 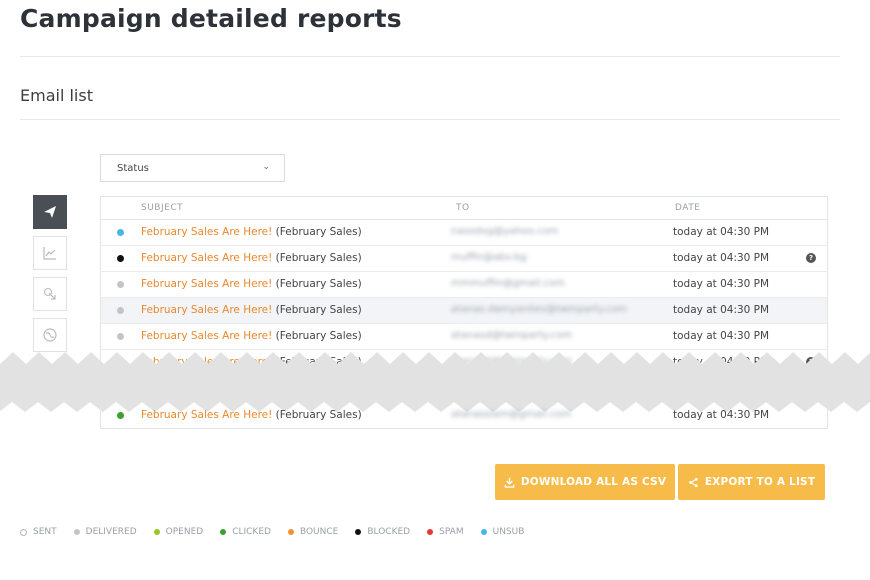 What do you see at coordinates (509, 482) in the screenshot?
I see `download-icon` at bounding box center [509, 482].